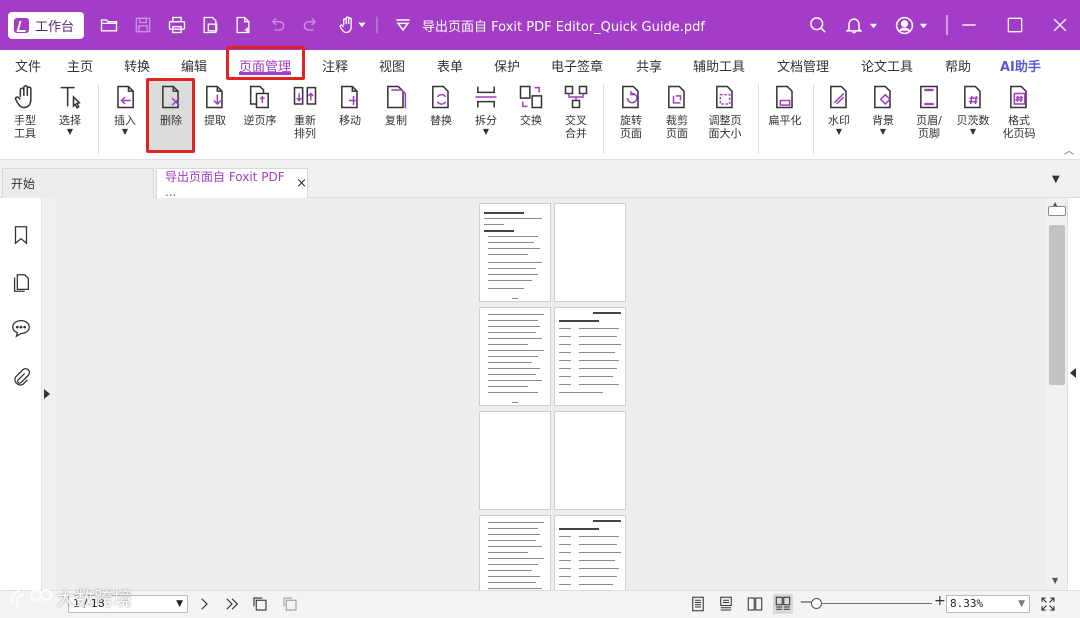  I want to click on move-page-button: 移动, so click(350, 104).